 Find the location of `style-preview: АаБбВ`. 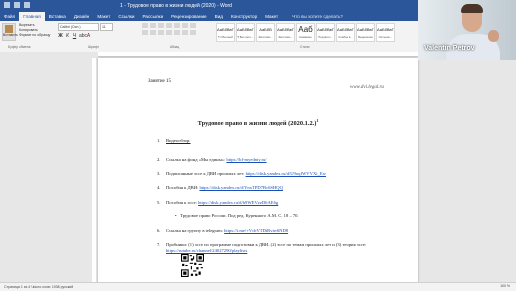

style-preview: АаБбВ is located at coordinates (265, 29).